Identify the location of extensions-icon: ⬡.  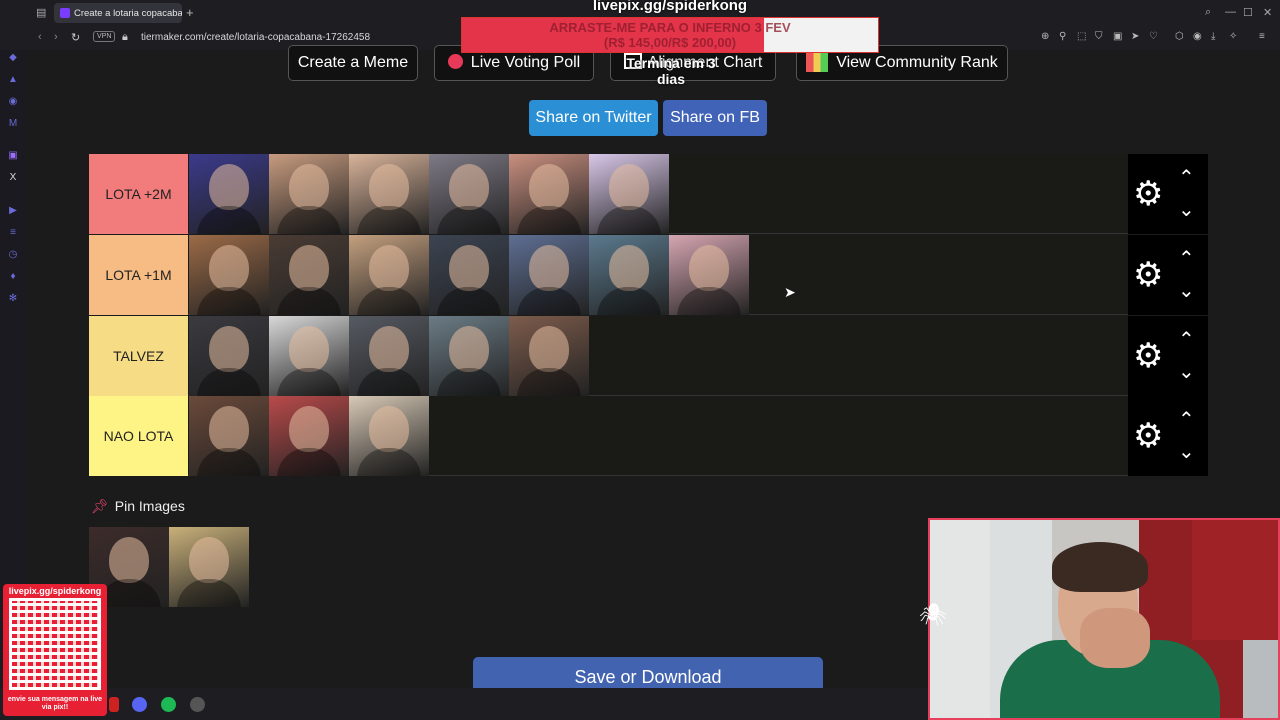
(1179, 36).